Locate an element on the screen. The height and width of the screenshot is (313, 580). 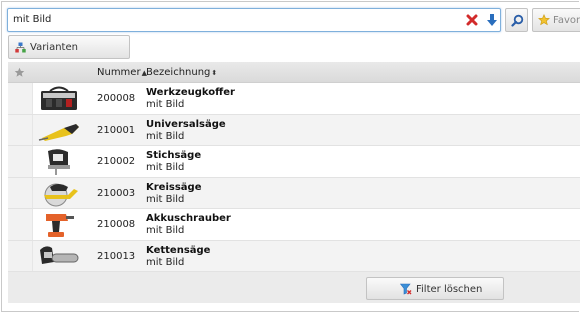
search-button is located at coordinates (516, 20).